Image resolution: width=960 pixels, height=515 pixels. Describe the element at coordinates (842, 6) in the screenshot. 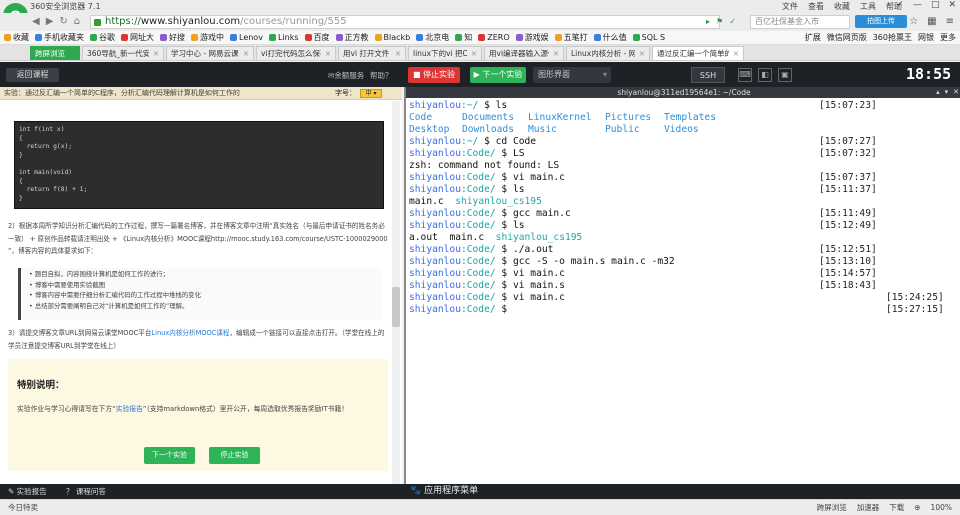

I see `menu-favorites: 收藏` at that location.